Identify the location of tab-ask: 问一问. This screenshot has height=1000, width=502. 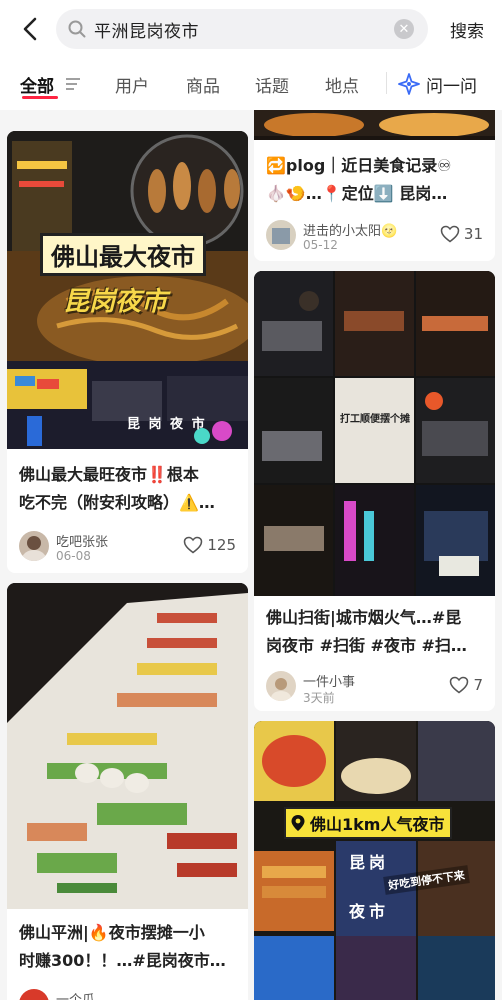
(451, 84).